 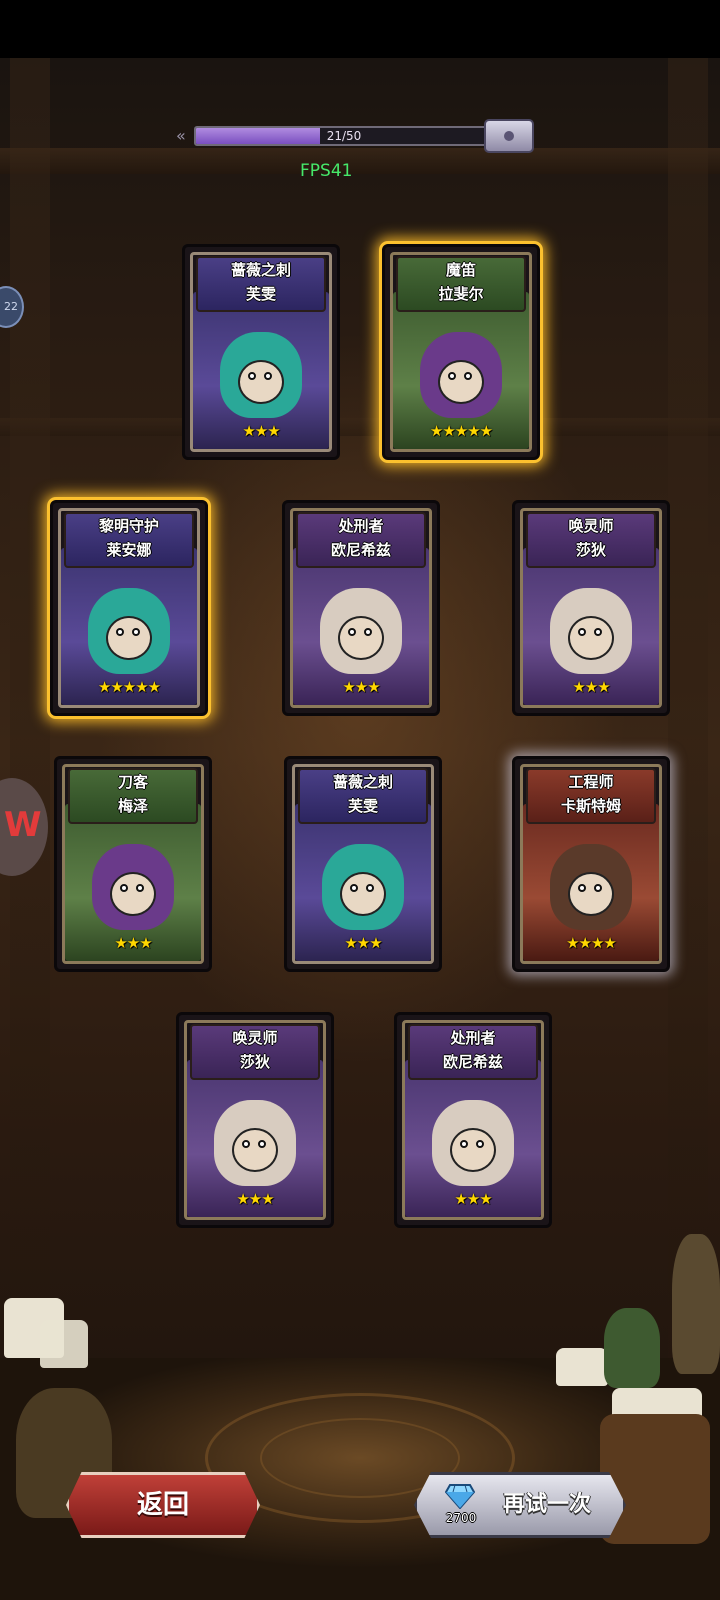 What do you see at coordinates (360, 29) in the screenshot?
I see `status-bar` at bounding box center [360, 29].